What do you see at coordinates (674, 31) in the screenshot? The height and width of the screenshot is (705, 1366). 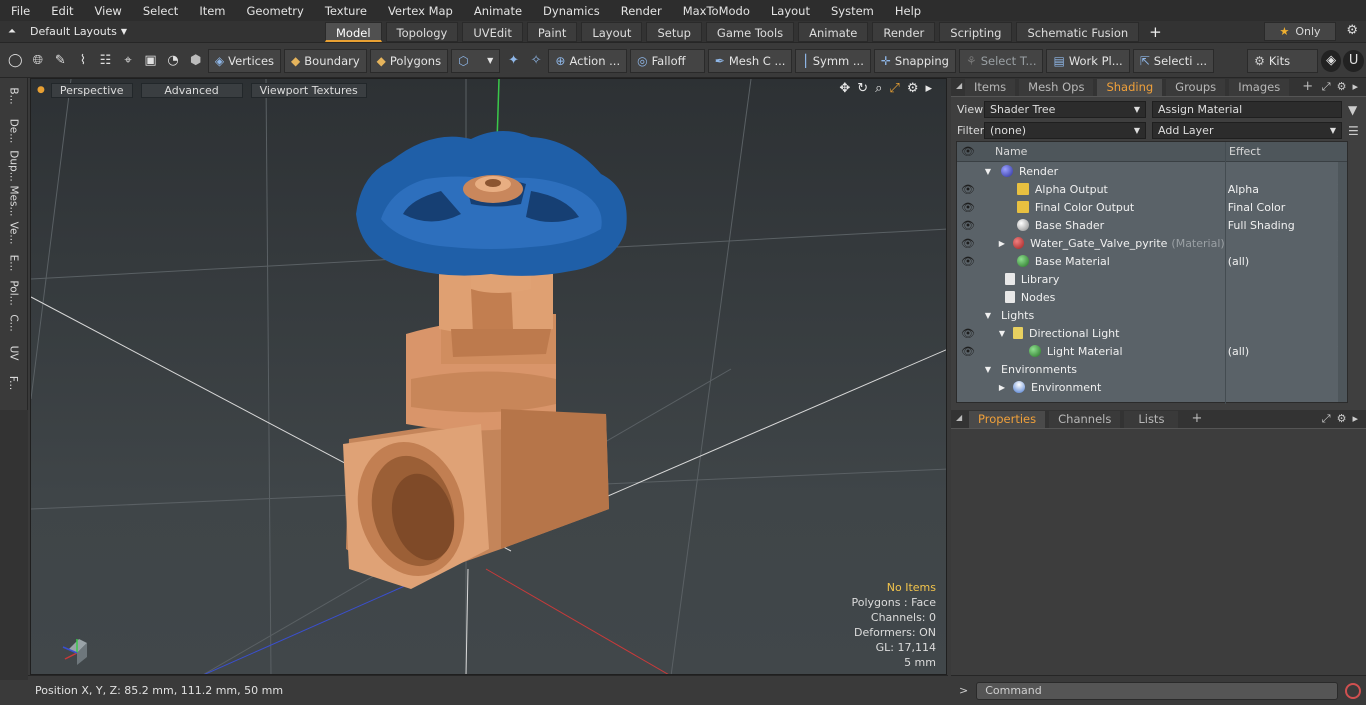 I see `tab-setup: Setup` at bounding box center [674, 31].